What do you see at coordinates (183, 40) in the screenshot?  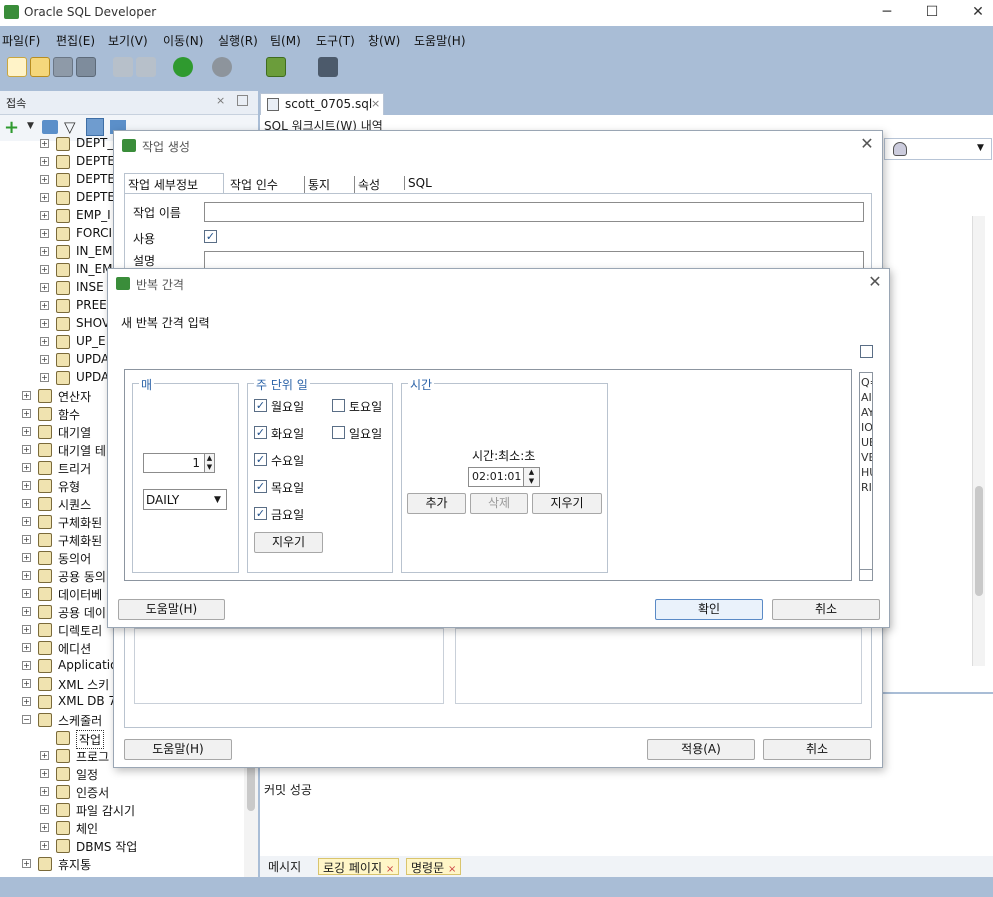 I see `menu-navigate: 이동(N)` at bounding box center [183, 40].